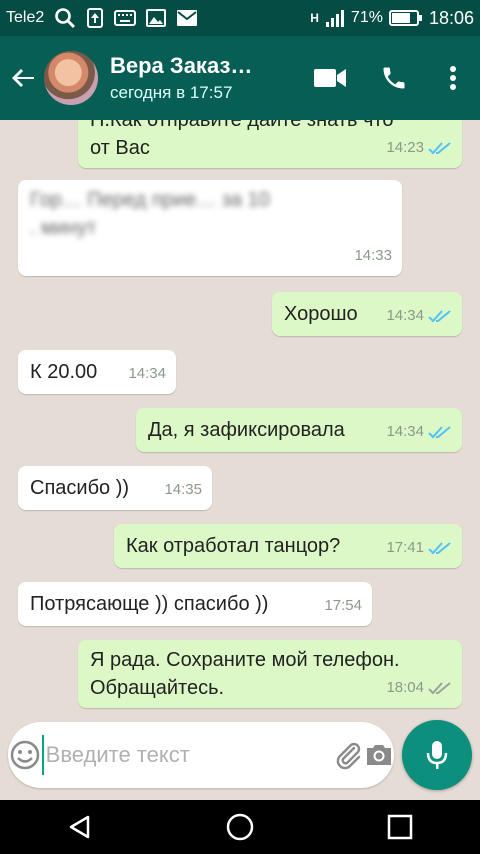  What do you see at coordinates (288, 546) in the screenshot?
I see `message-bubble-outgoing: Как отработал танцор? 17:41` at bounding box center [288, 546].